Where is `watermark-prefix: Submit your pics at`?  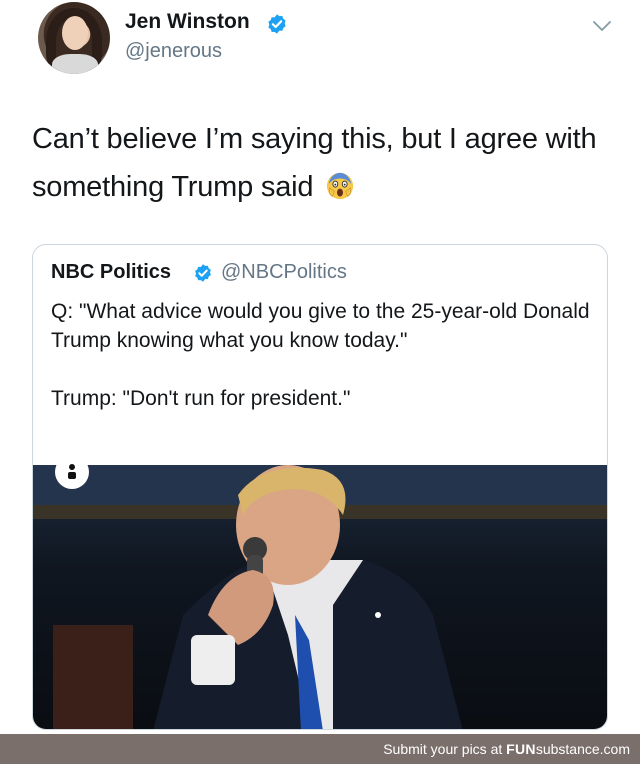
watermark-prefix: Submit your pics at is located at coordinates (445, 749).